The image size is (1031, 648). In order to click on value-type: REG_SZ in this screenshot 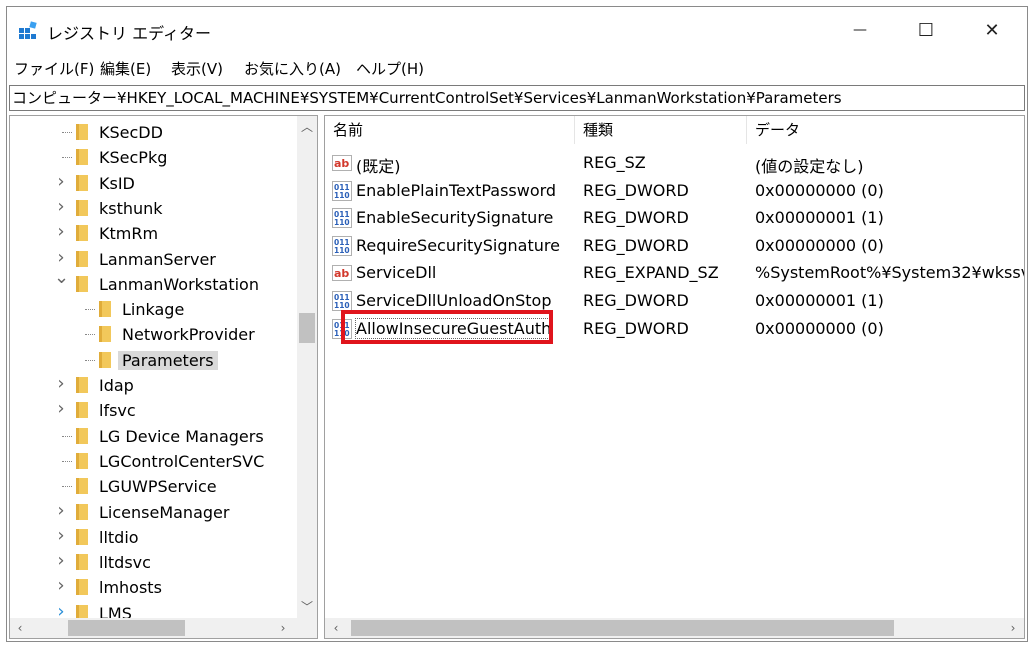, I will do `click(614, 162)`.